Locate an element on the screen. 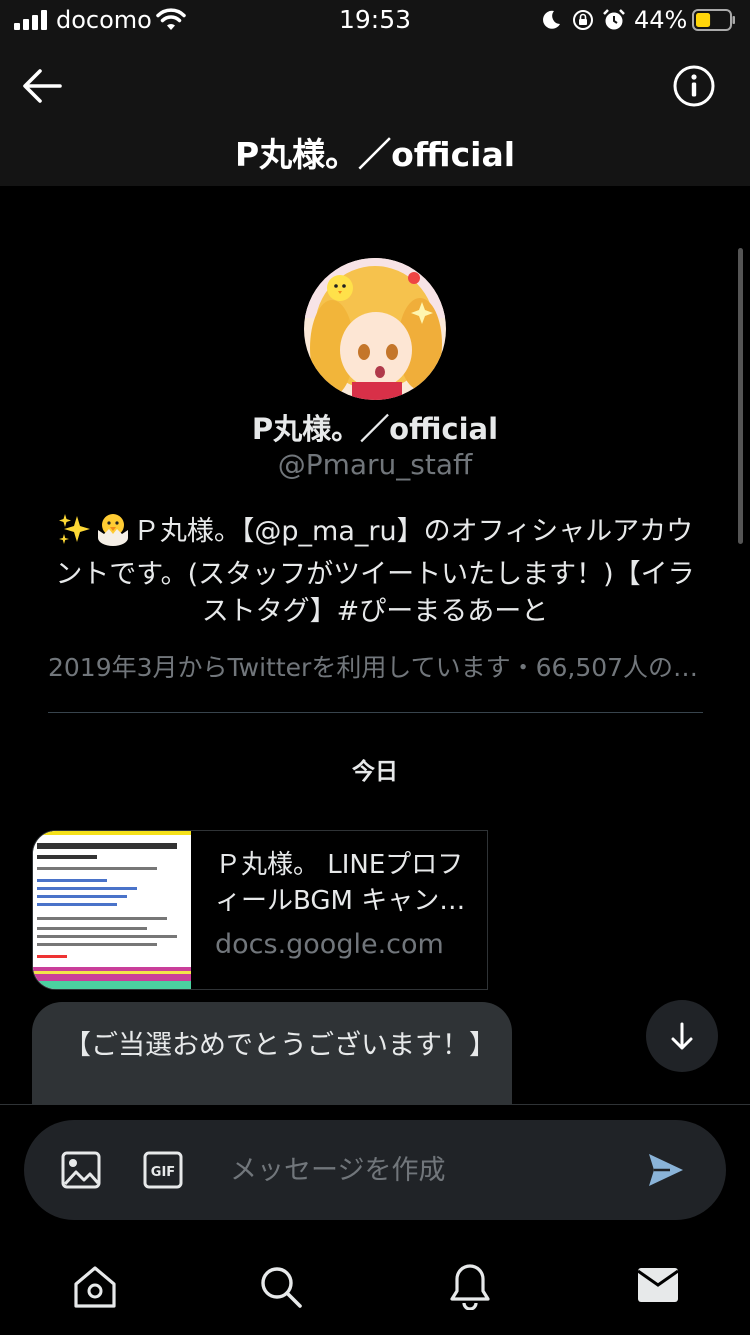  moon-icon is located at coordinates (551, 19).